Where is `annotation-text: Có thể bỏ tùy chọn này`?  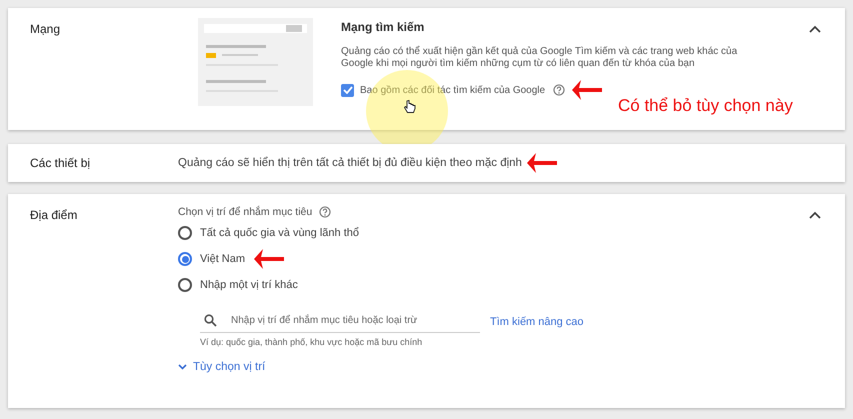 annotation-text: Có thể bỏ tùy chọn này is located at coordinates (705, 106).